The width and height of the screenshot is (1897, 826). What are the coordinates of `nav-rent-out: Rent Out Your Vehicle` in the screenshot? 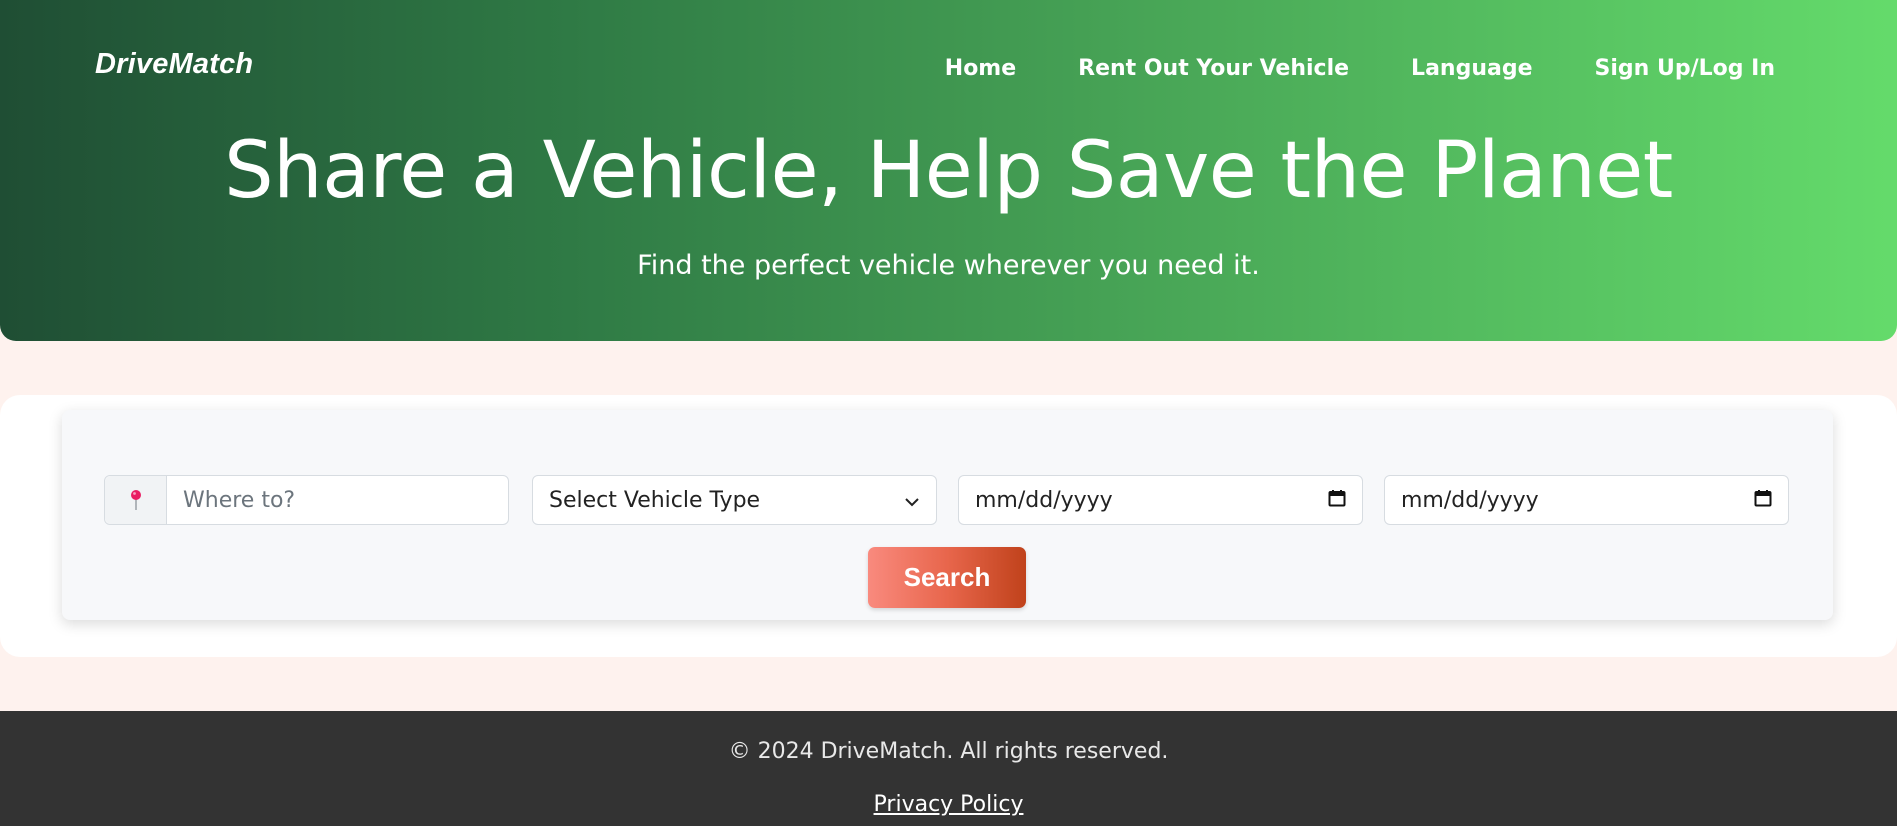 It's located at (1213, 68).